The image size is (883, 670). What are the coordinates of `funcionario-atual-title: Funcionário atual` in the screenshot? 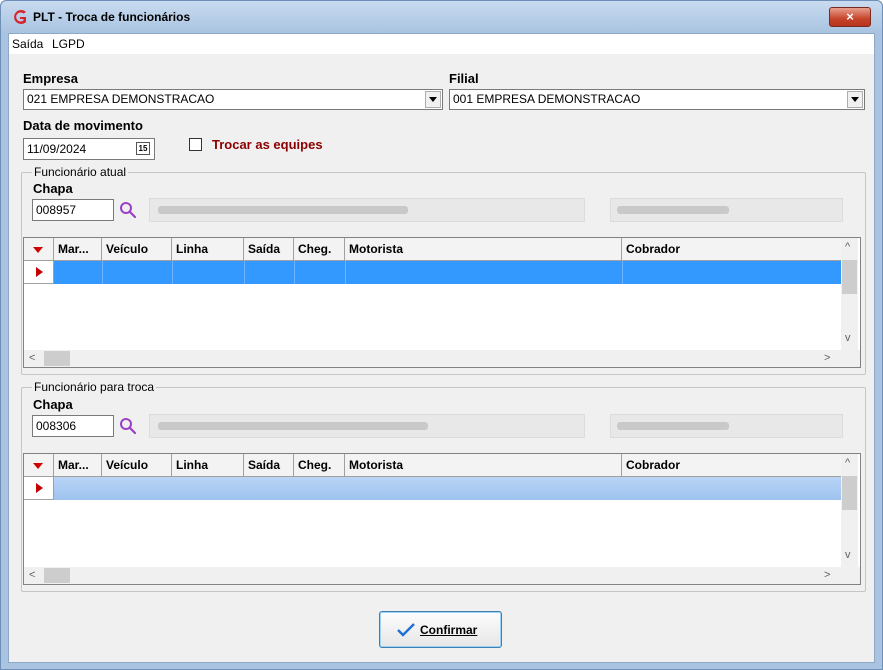 It's located at (80, 172).